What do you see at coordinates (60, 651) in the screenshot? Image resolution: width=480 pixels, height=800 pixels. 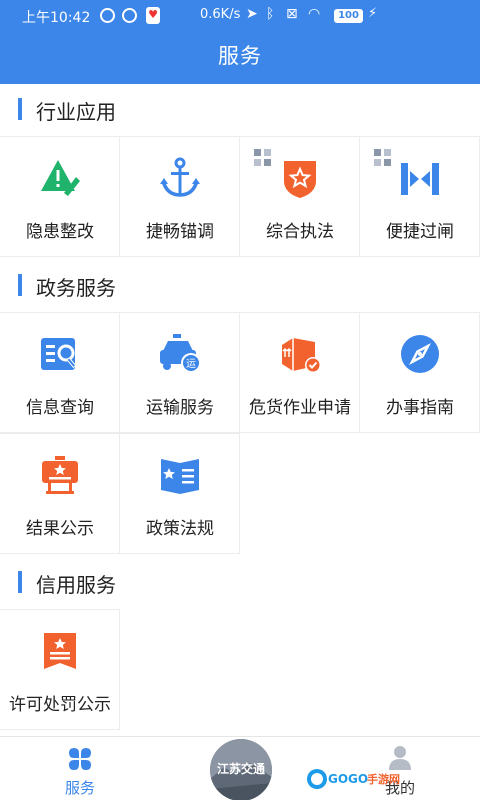 I see `permit-penalty-icon` at bounding box center [60, 651].